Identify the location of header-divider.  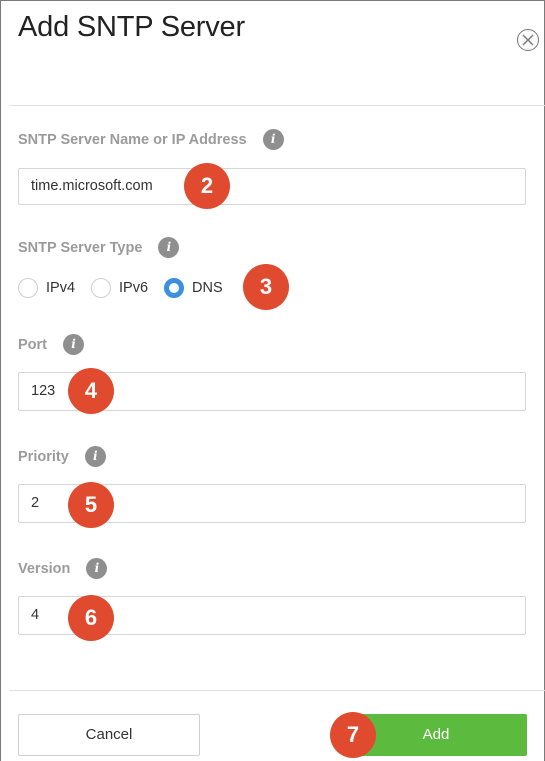
(277, 105).